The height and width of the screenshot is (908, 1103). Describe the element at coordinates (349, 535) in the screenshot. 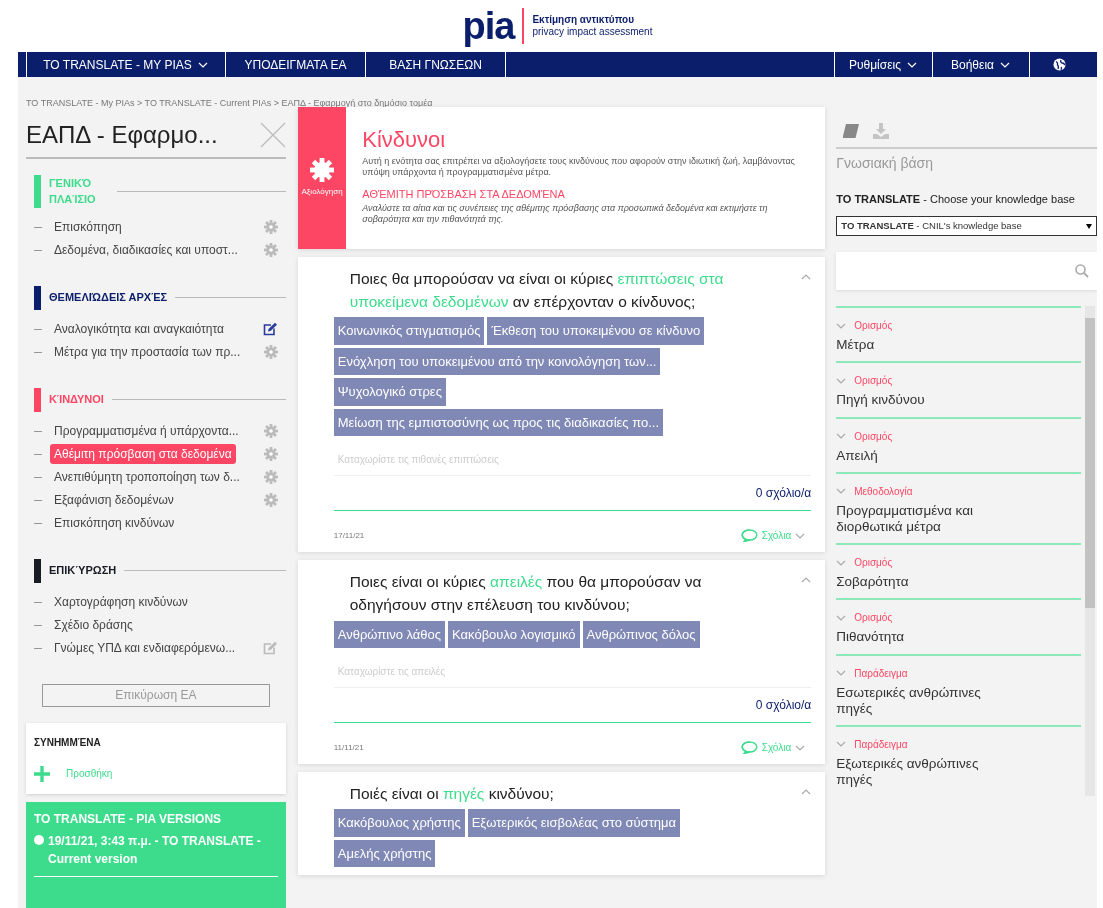

I see `answer-date: 17/11/21` at that location.